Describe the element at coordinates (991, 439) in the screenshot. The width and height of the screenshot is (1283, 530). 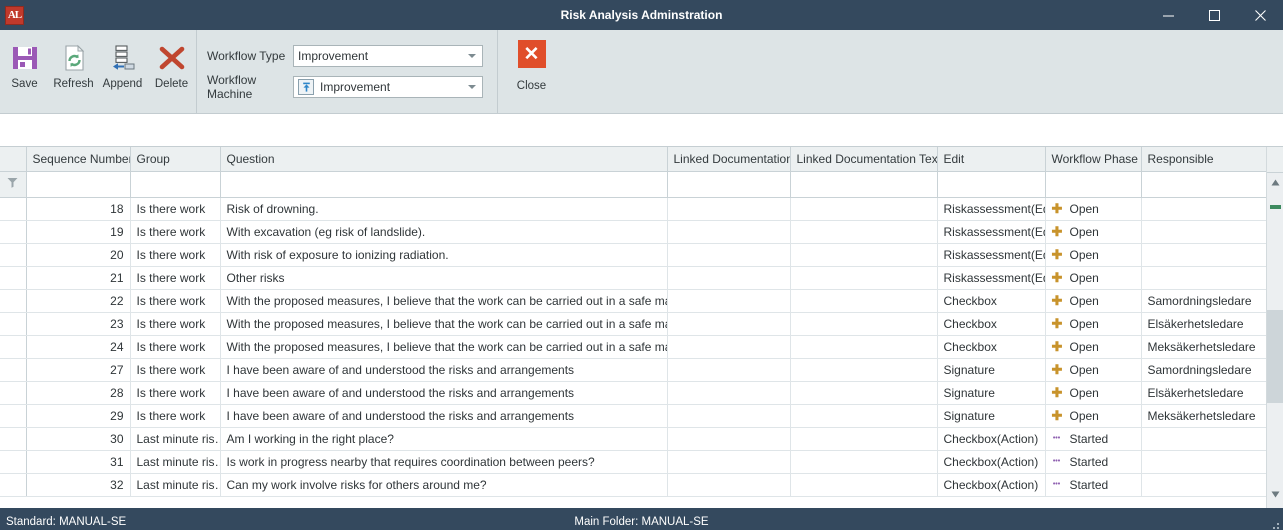
I see `cell-edit: Checkbox(Action)` at that location.